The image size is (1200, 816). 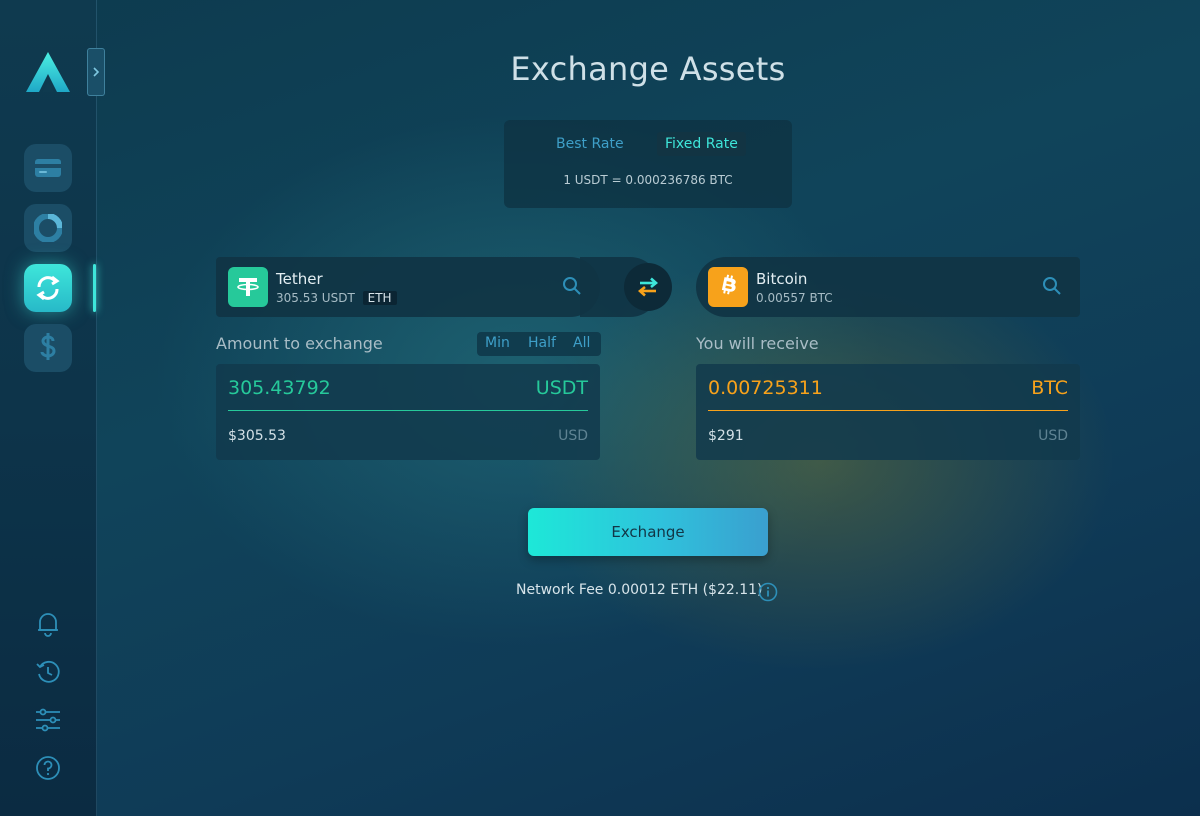 I want to click on nav-exchange, so click(x=48, y=288).